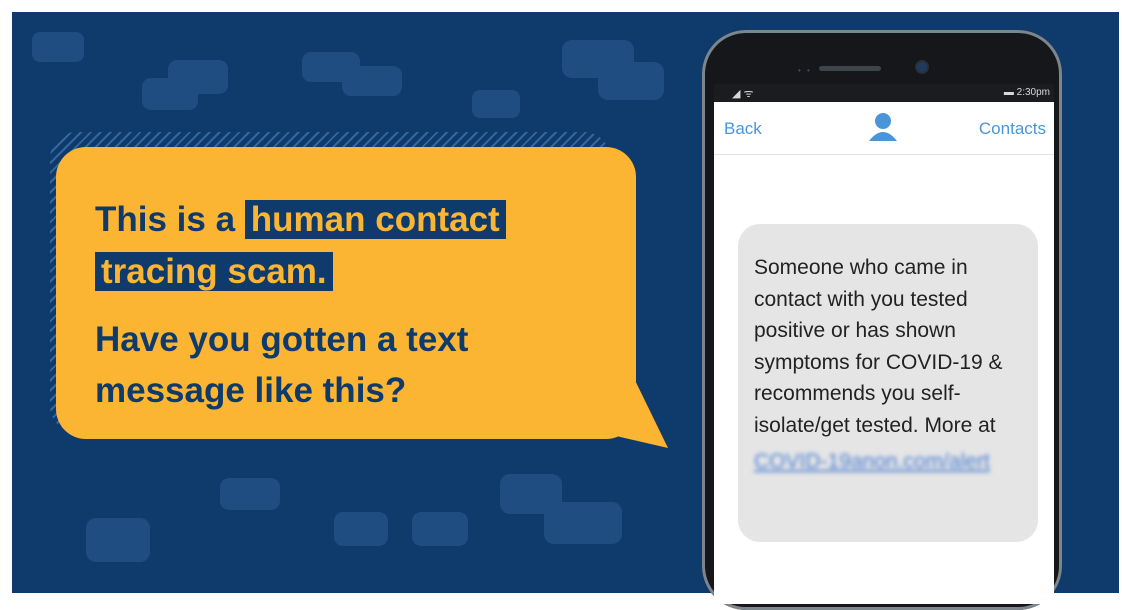 Image resolution: width=1122 pixels, height=610 pixels. I want to click on headline-line-2: tracing scam., so click(214, 272).